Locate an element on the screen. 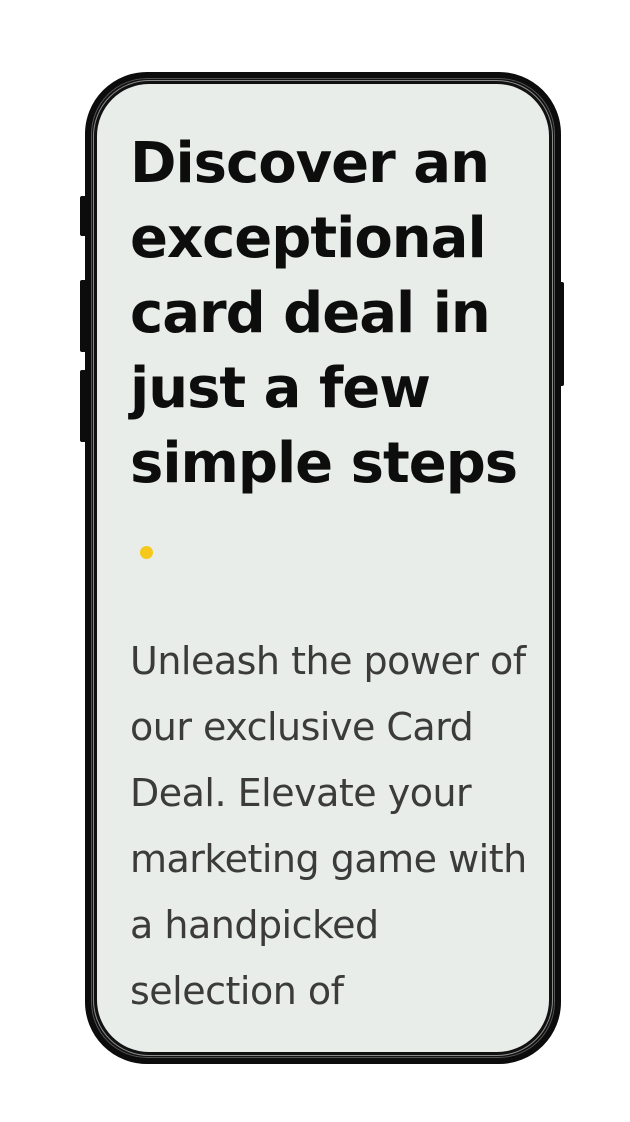  accent-dot-icon is located at coordinates (146, 552).